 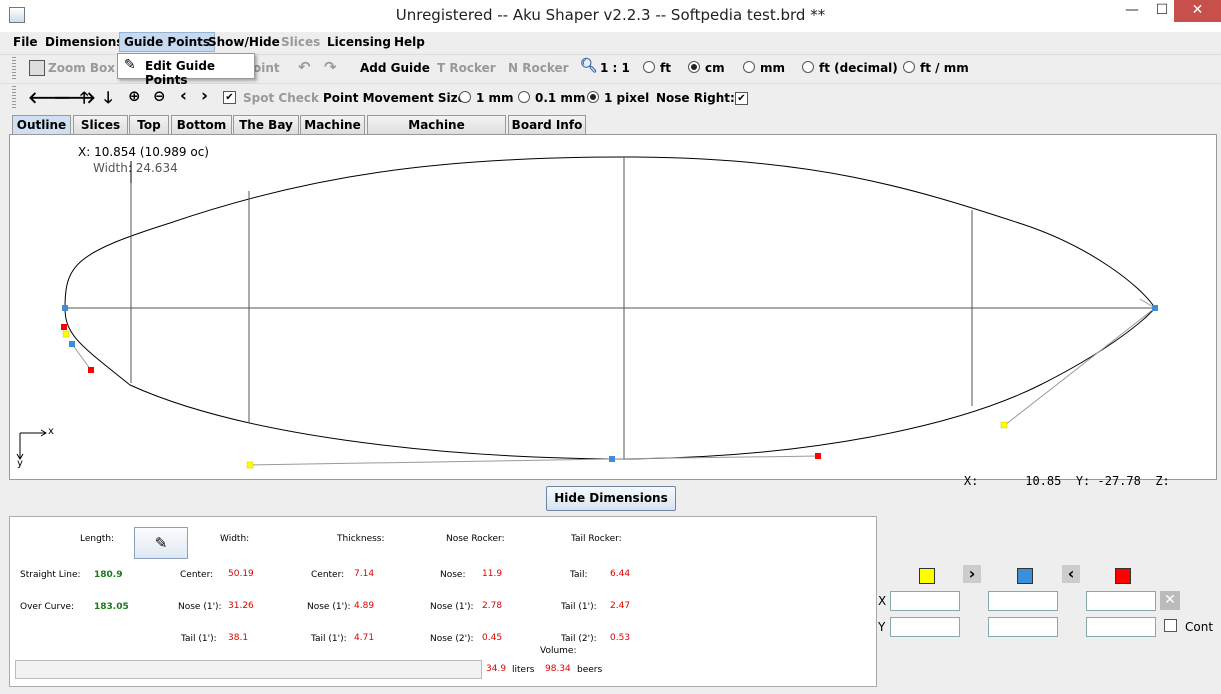 I want to click on unit-ft-mm-radio: ft / mm, so click(x=936, y=68).